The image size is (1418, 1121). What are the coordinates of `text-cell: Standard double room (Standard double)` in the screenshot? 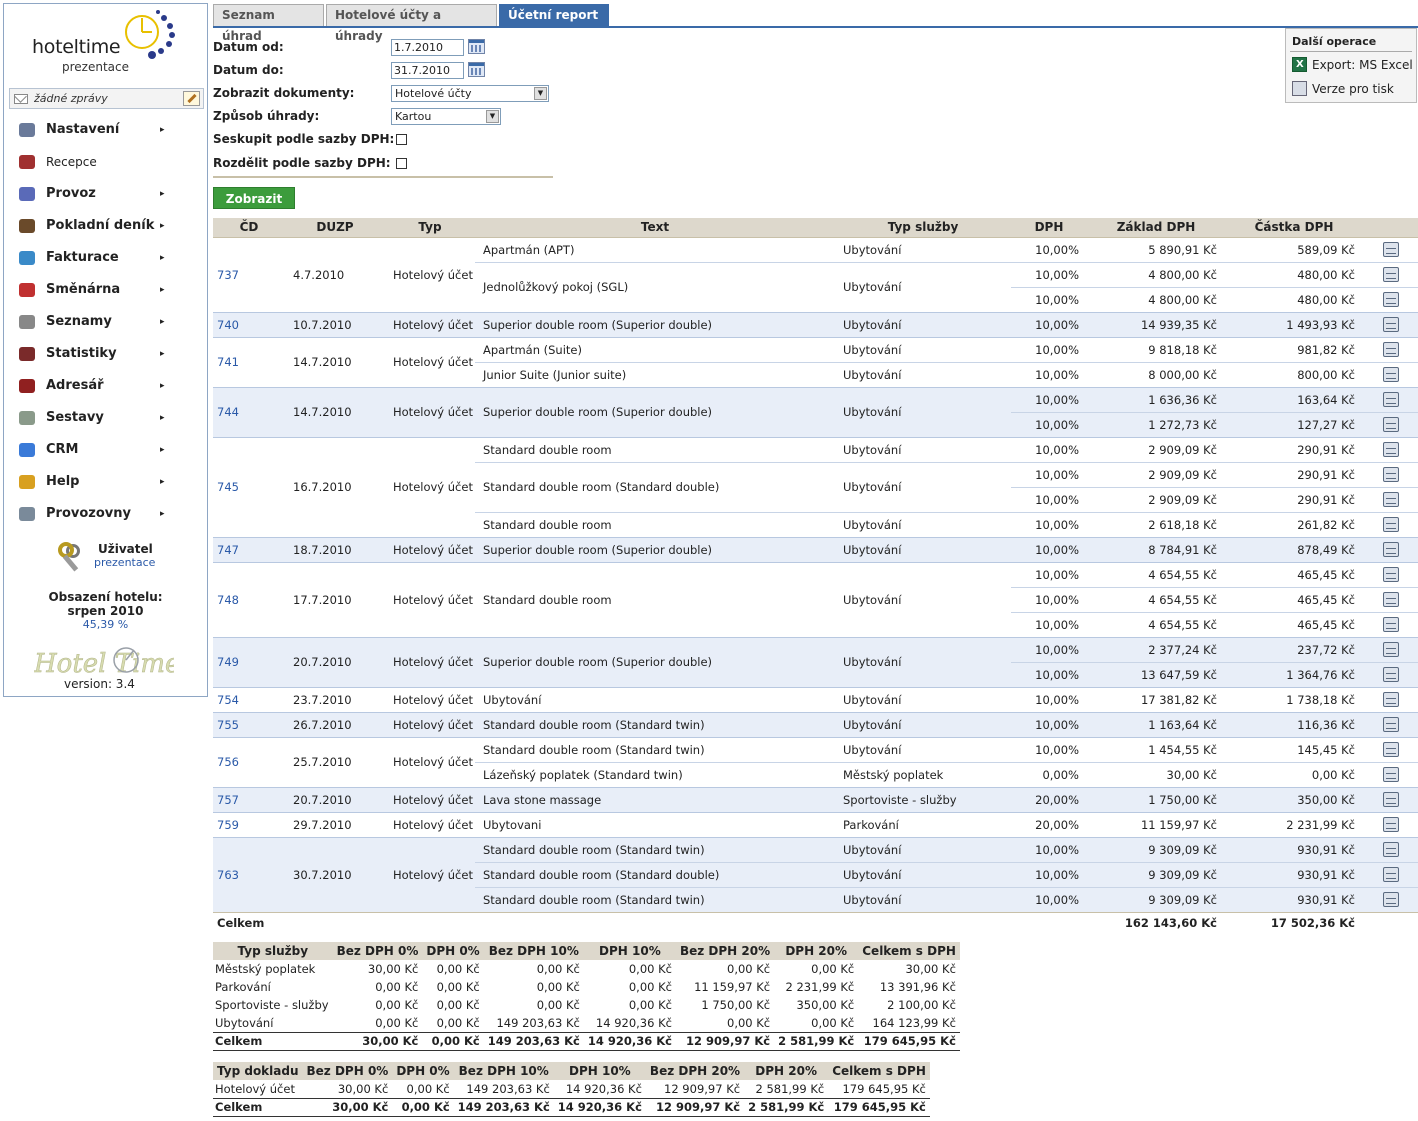 It's located at (655, 487).